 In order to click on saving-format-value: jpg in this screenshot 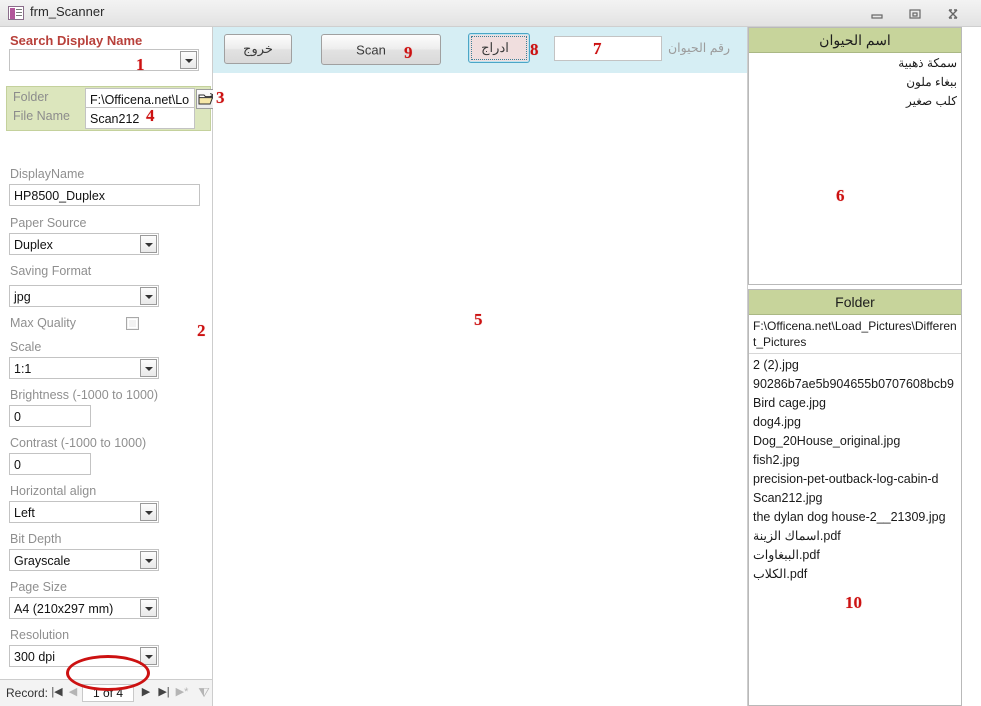, I will do `click(22, 297)`.